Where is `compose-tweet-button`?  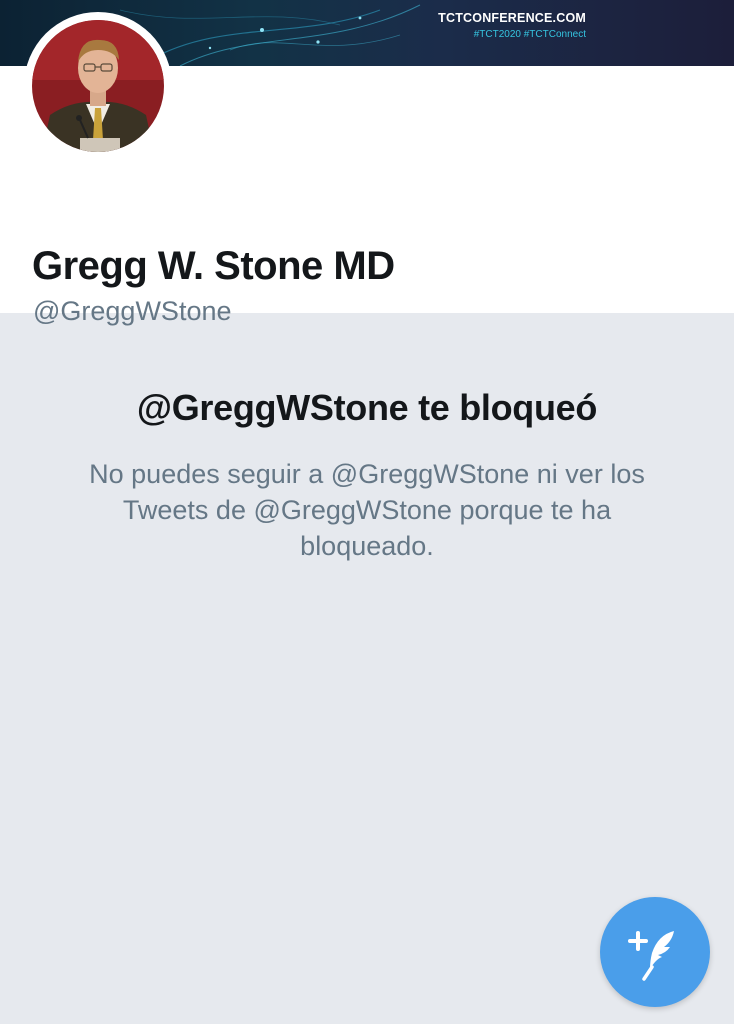 compose-tweet-button is located at coordinates (655, 952).